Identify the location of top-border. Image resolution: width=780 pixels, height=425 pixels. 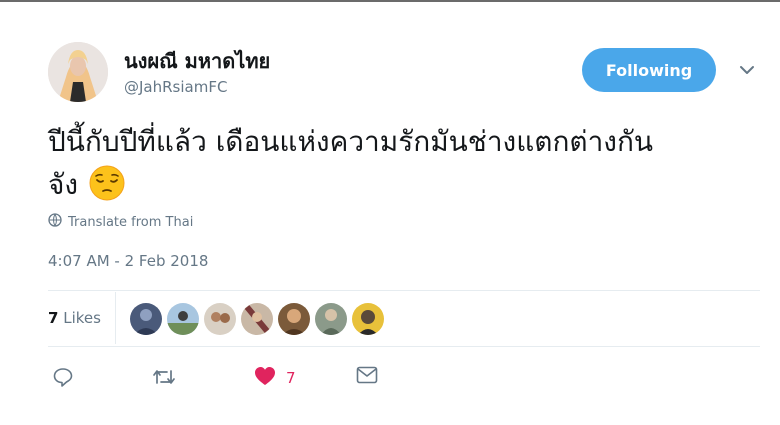
(390, 1).